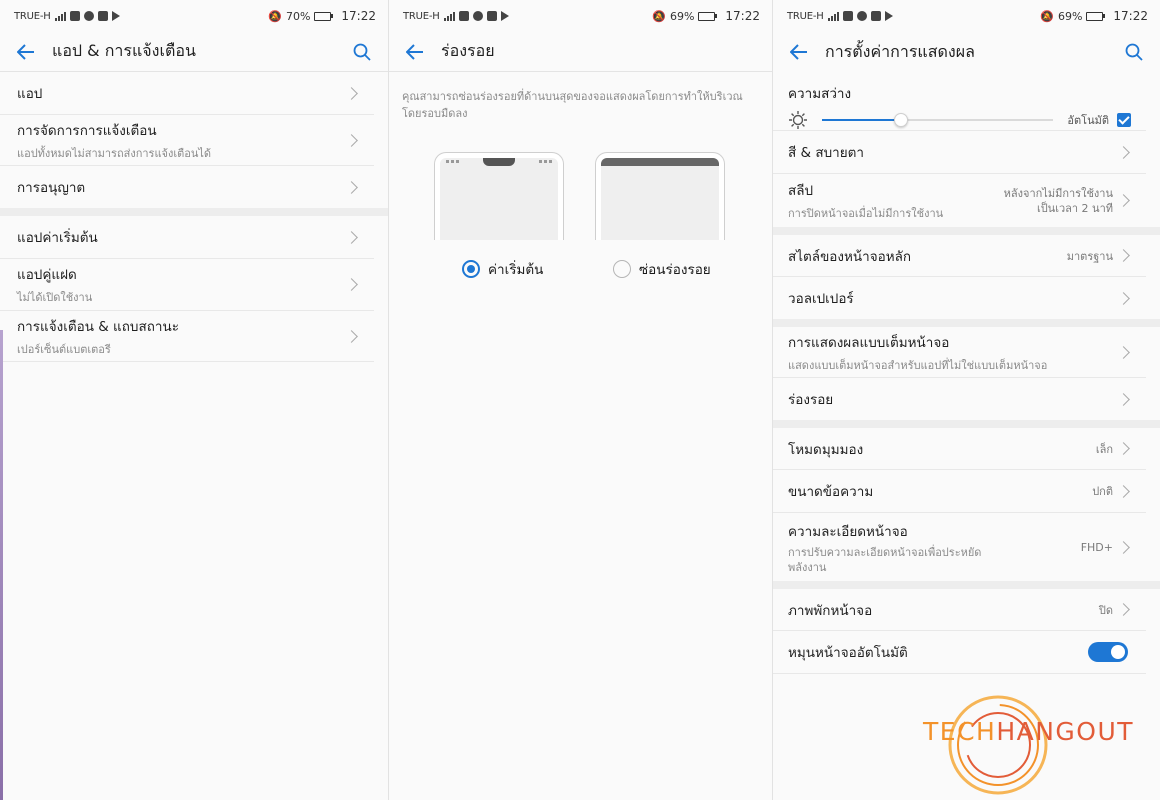 This screenshot has width=1160, height=800. I want to click on watermark-text: TECHHANGOUT, so click(1028, 731).